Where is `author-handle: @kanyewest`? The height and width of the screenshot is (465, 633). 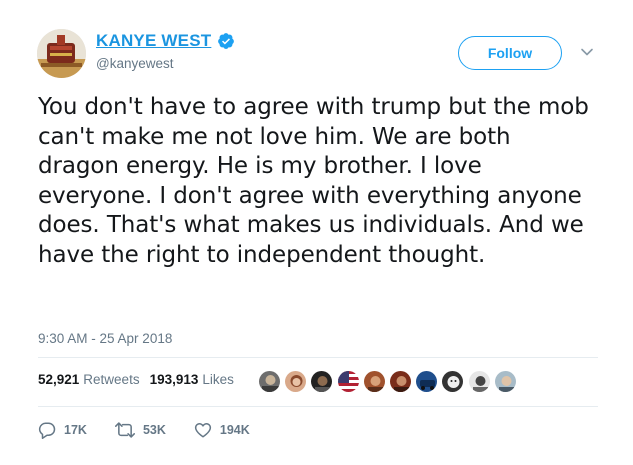
author-handle: @kanyewest is located at coordinates (165, 63).